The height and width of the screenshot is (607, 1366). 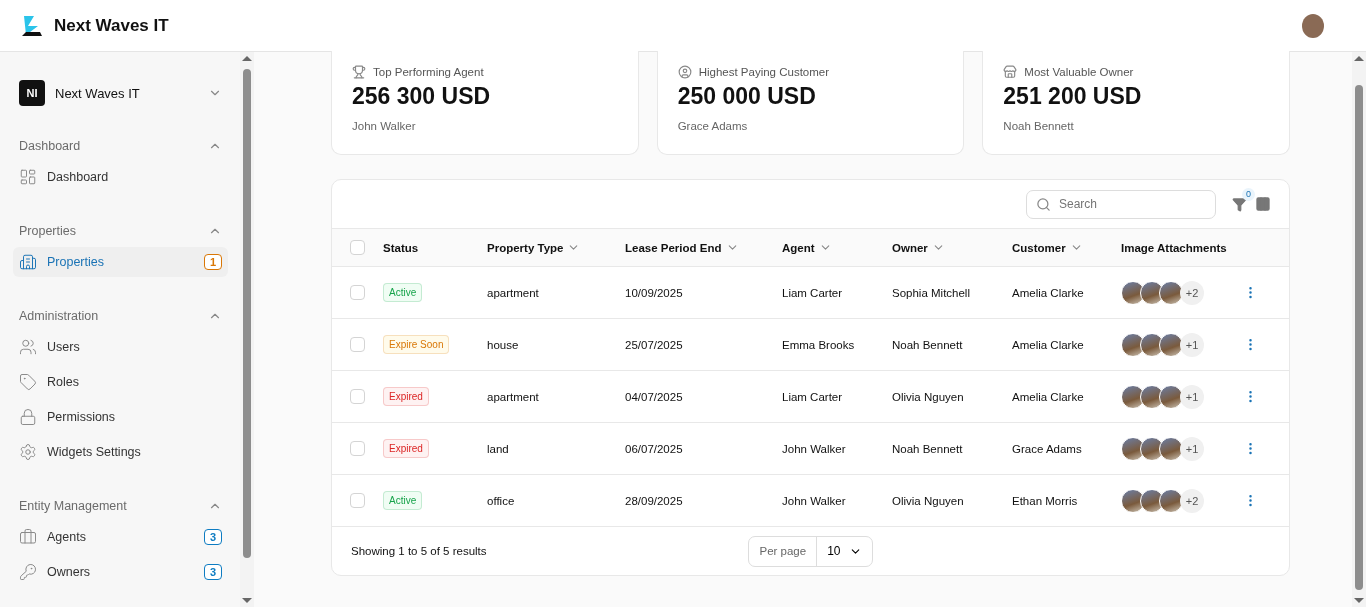 What do you see at coordinates (120, 417) in the screenshot?
I see `nav-item: Permissions` at bounding box center [120, 417].